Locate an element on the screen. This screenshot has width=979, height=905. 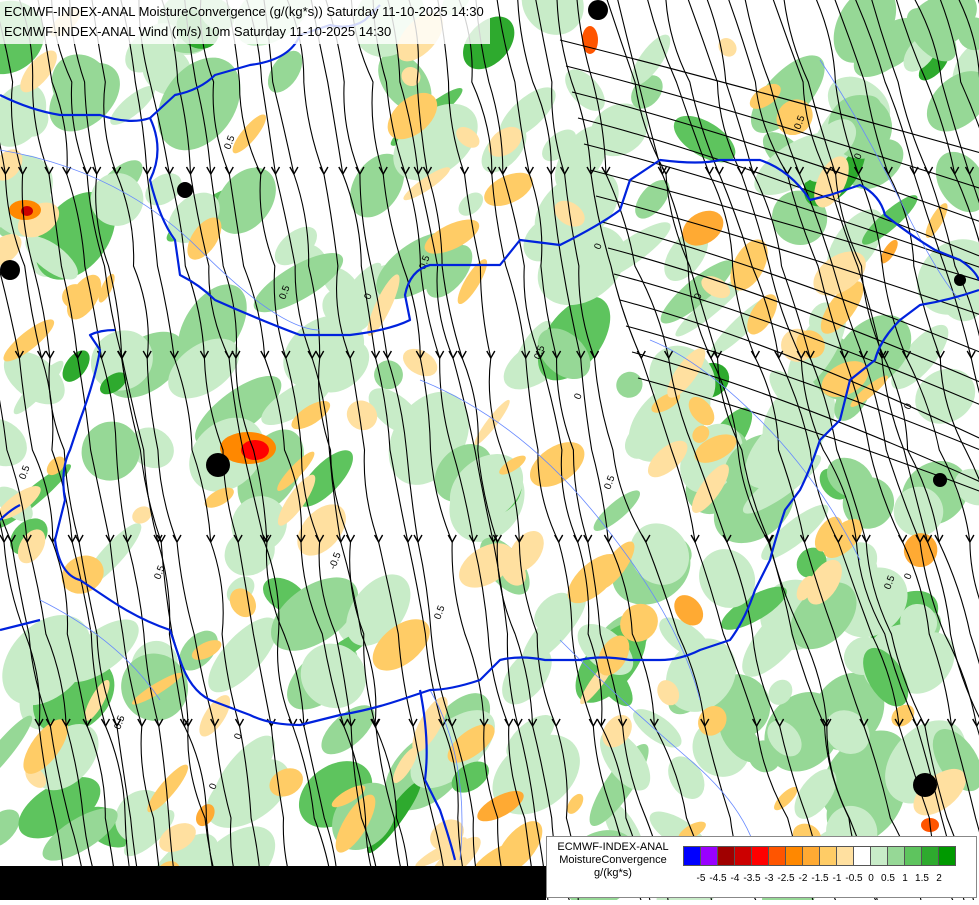
legend-tick: -4.5 is located at coordinates (717, 878).